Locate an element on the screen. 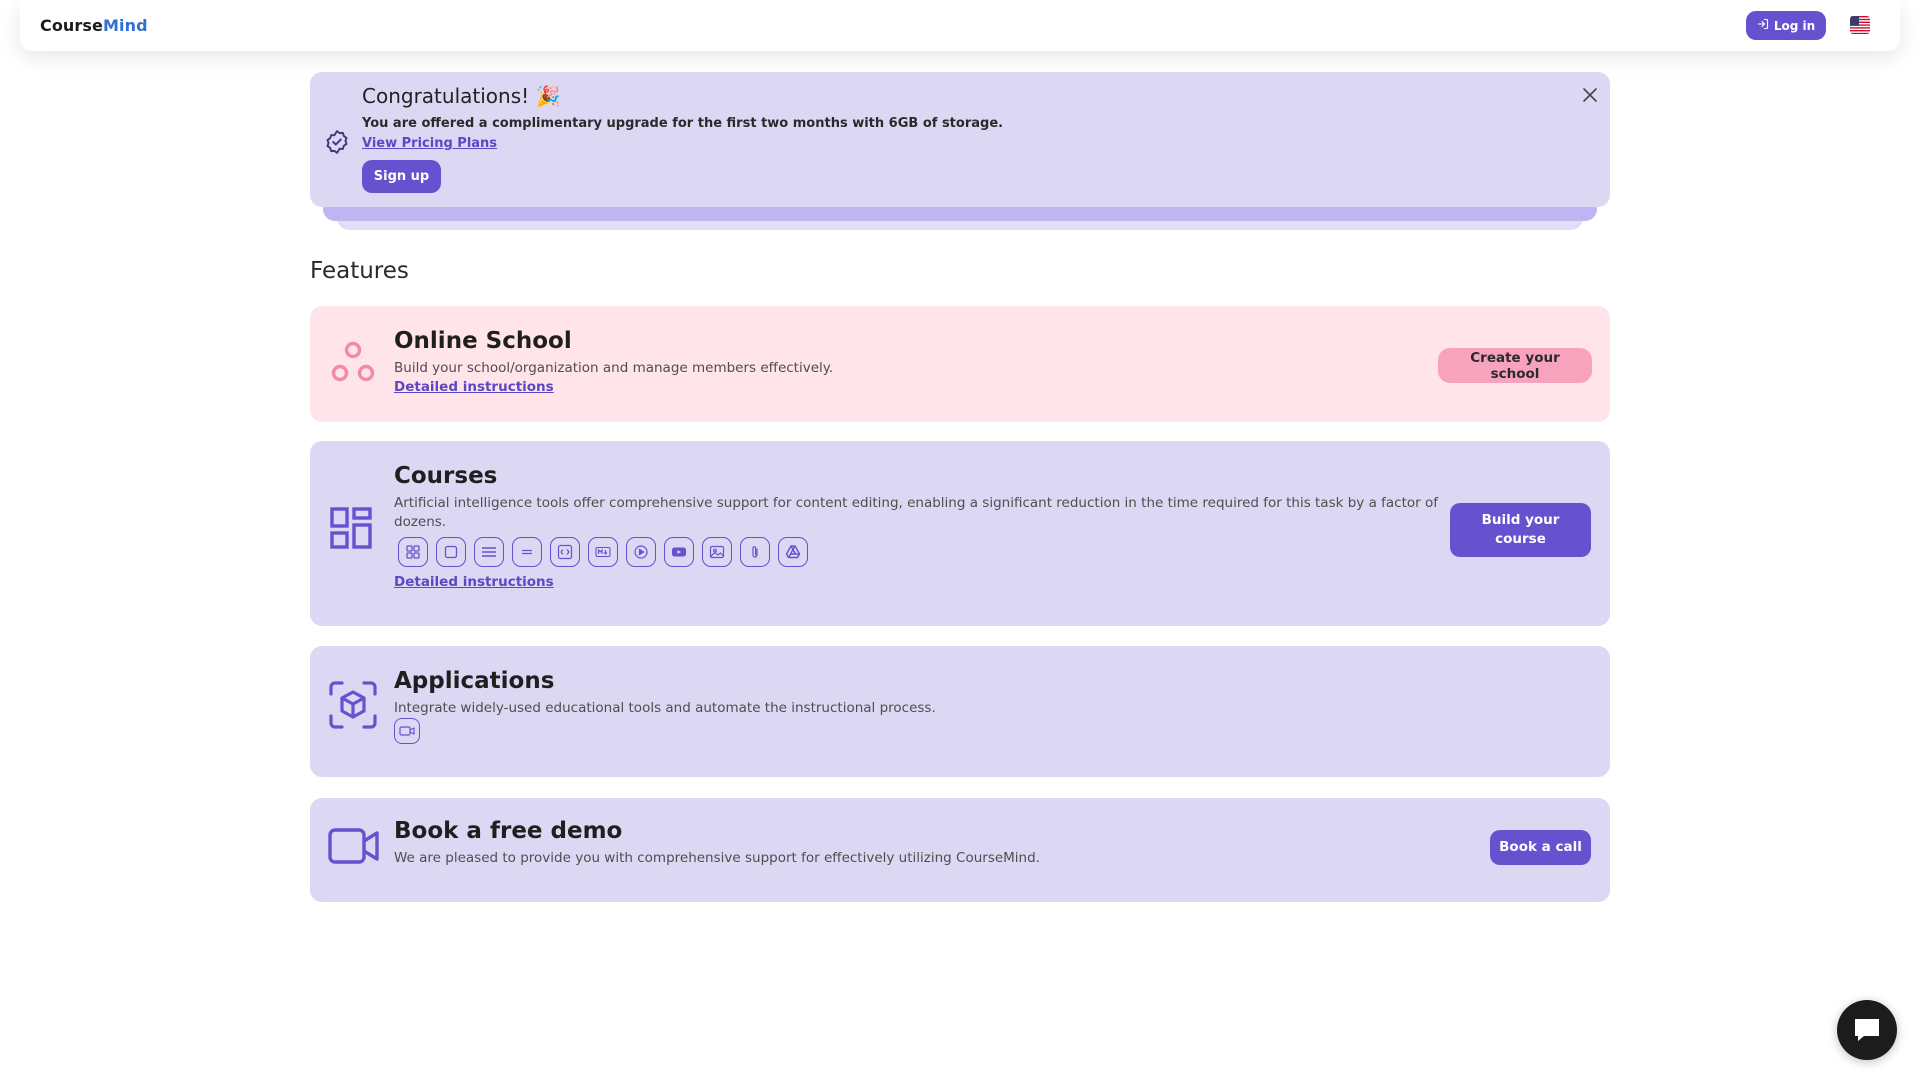 This screenshot has width=1920, height=1080. markdown-icon is located at coordinates (603, 552).